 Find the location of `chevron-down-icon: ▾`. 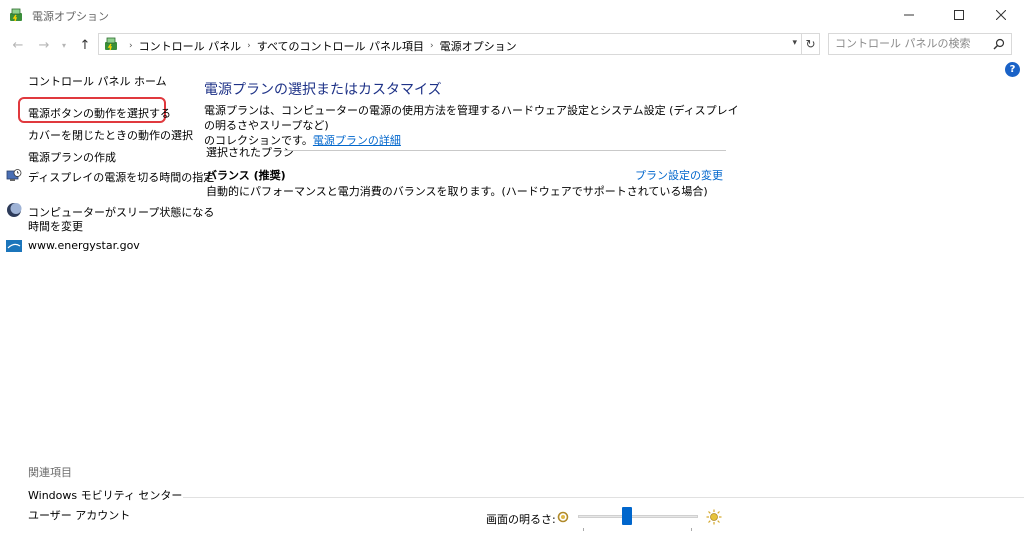

chevron-down-icon: ▾ is located at coordinates (63, 45).